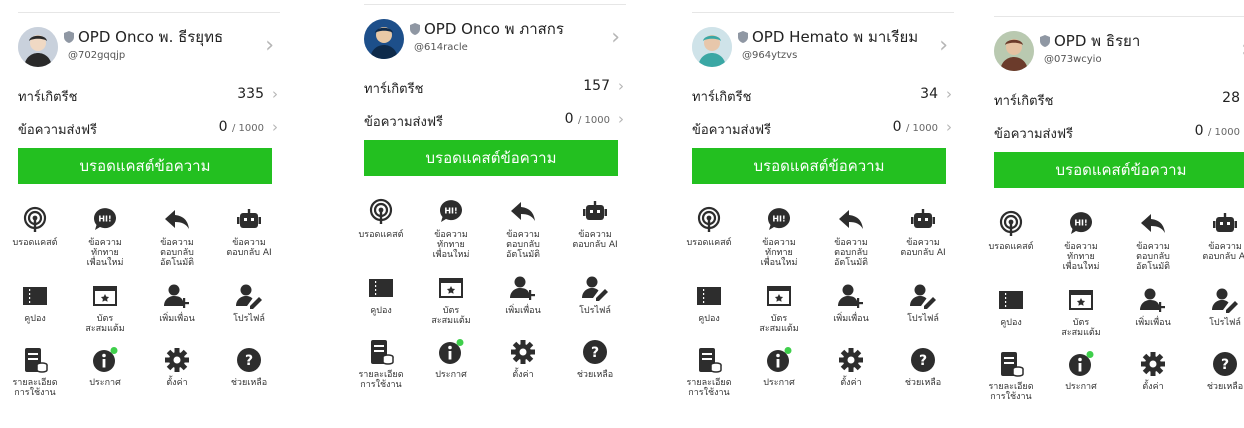  I want to click on account-name: OPD Onco พ. ธีรยุทธ, so click(151, 37).